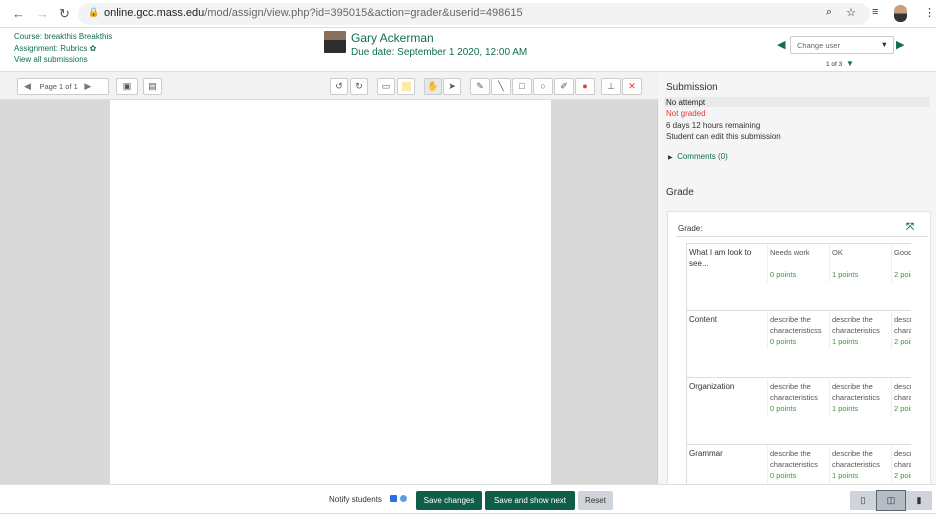  Describe the element at coordinates (818, 45) in the screenshot. I see `change-user-label: Change user` at that location.